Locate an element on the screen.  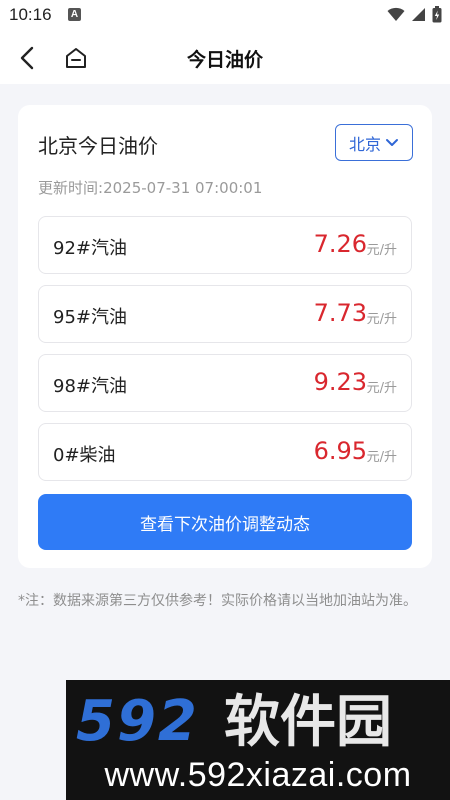
watermark-logo: 592 软件园 is located at coordinates (234, 720).